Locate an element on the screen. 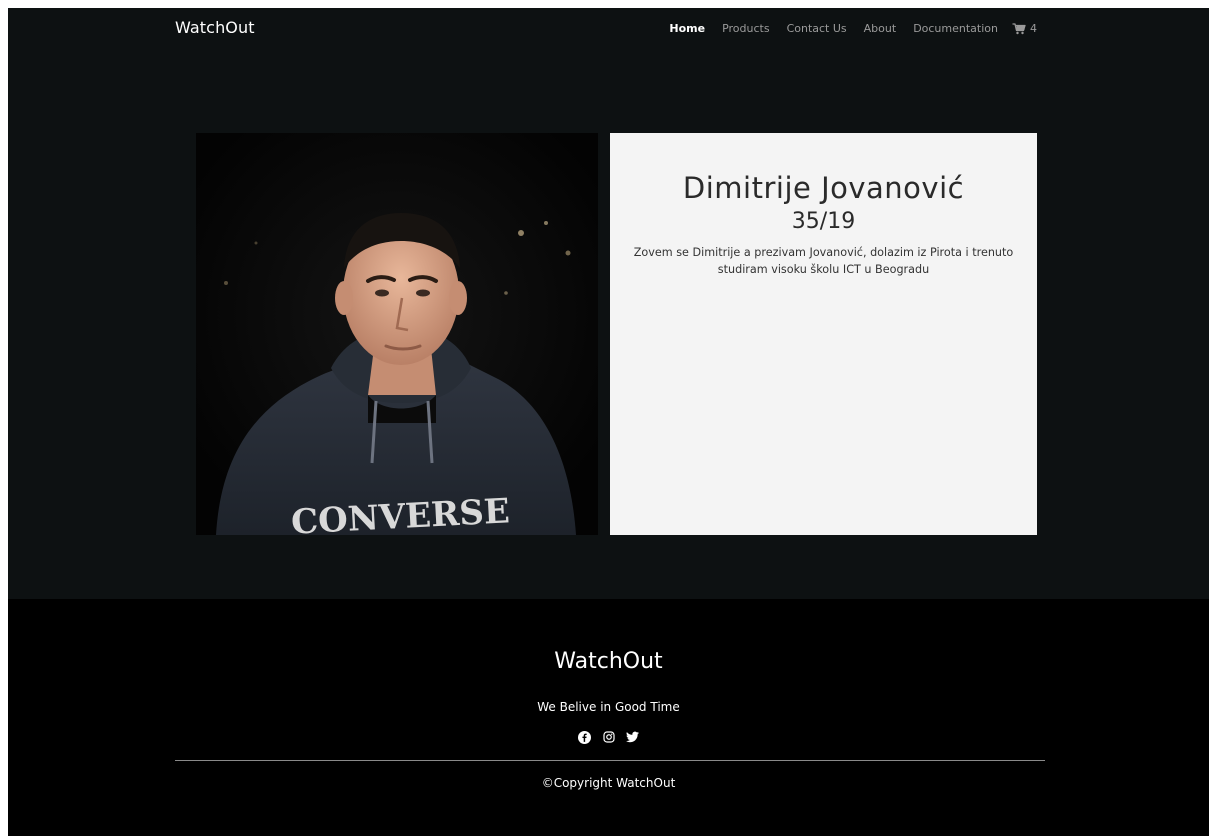 The width and height of the screenshot is (1209, 836). twitter-icon is located at coordinates (632, 737).